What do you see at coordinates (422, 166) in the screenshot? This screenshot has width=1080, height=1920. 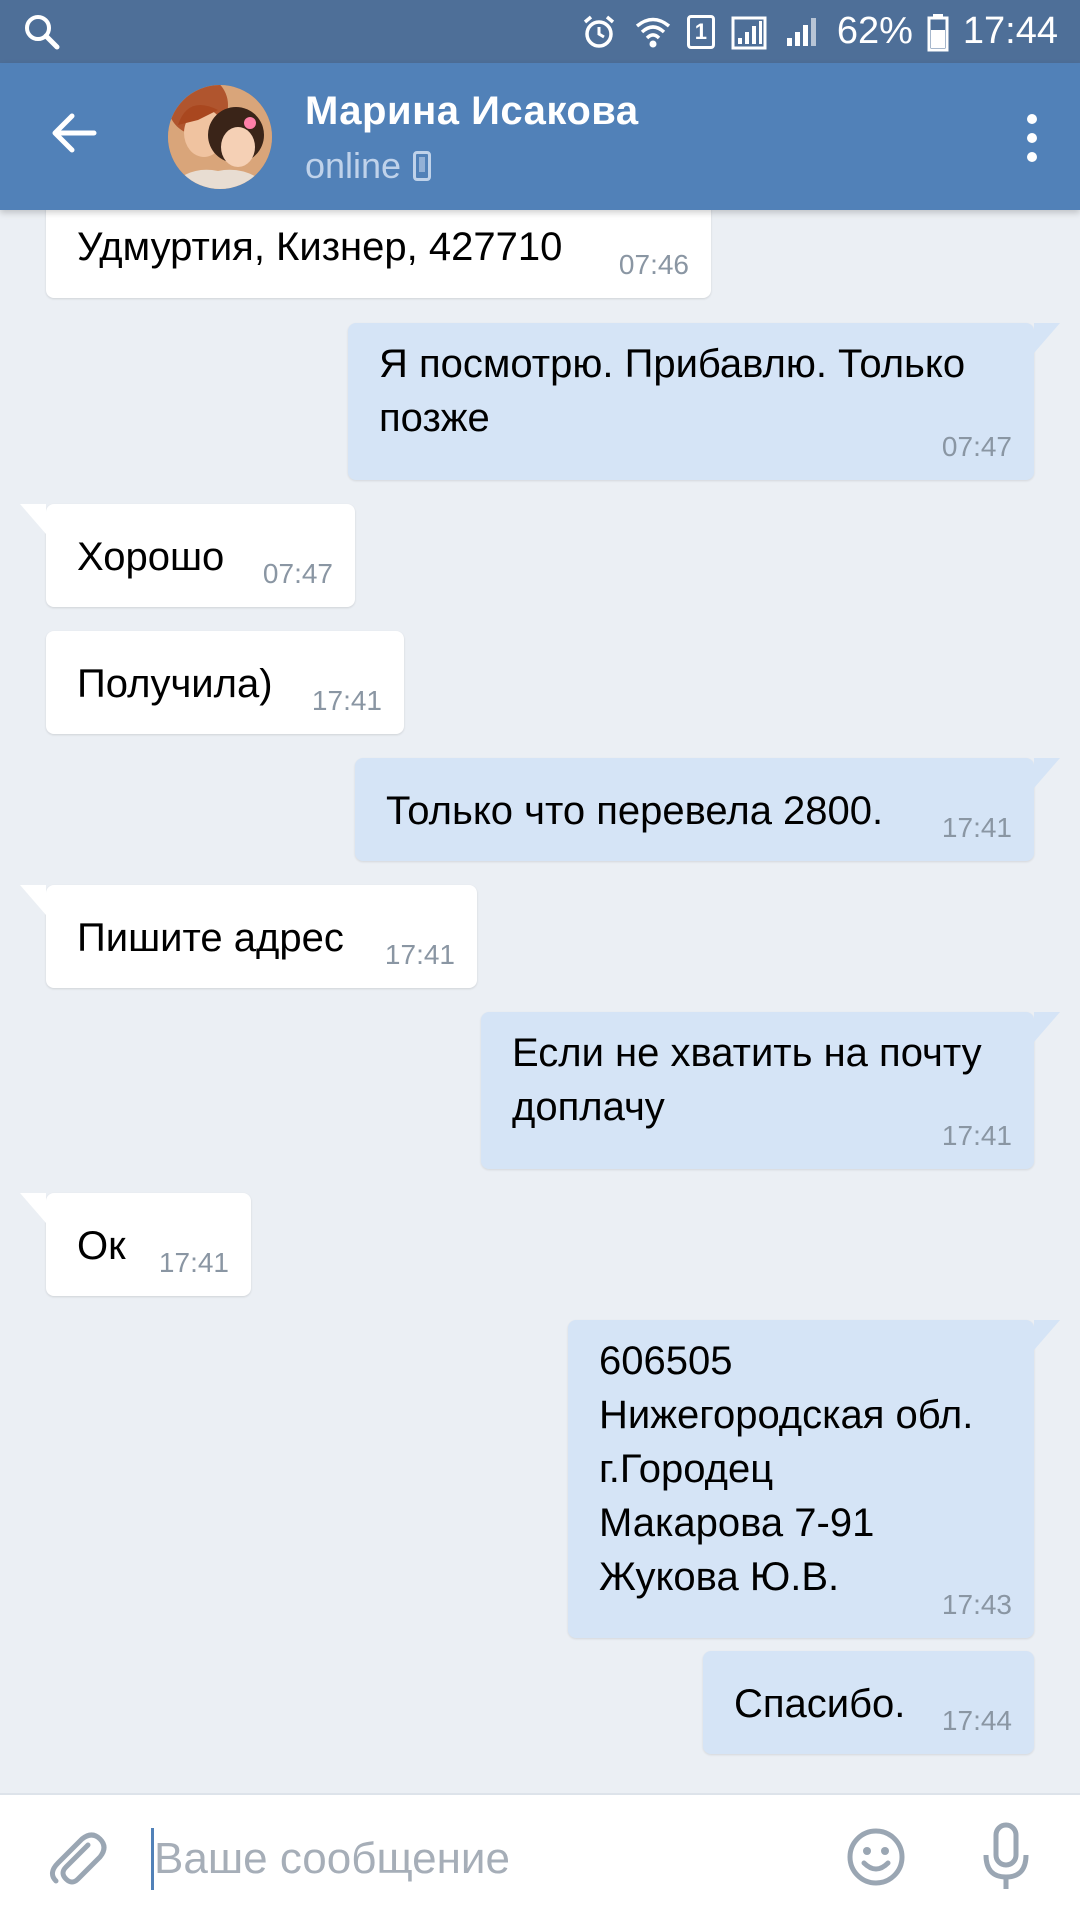 I see `mobile-icon` at bounding box center [422, 166].